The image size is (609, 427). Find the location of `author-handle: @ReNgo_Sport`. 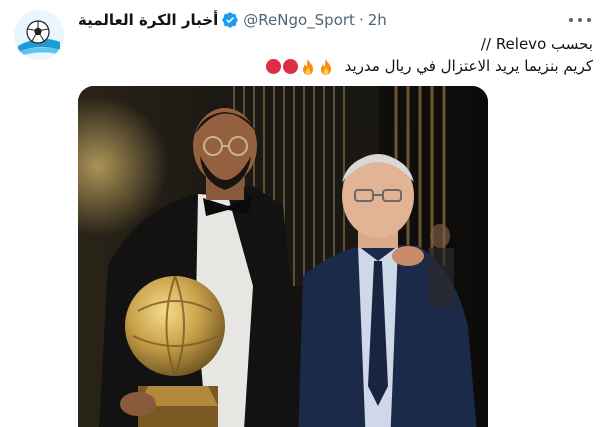

author-handle: @ReNgo_Sport is located at coordinates (299, 20).